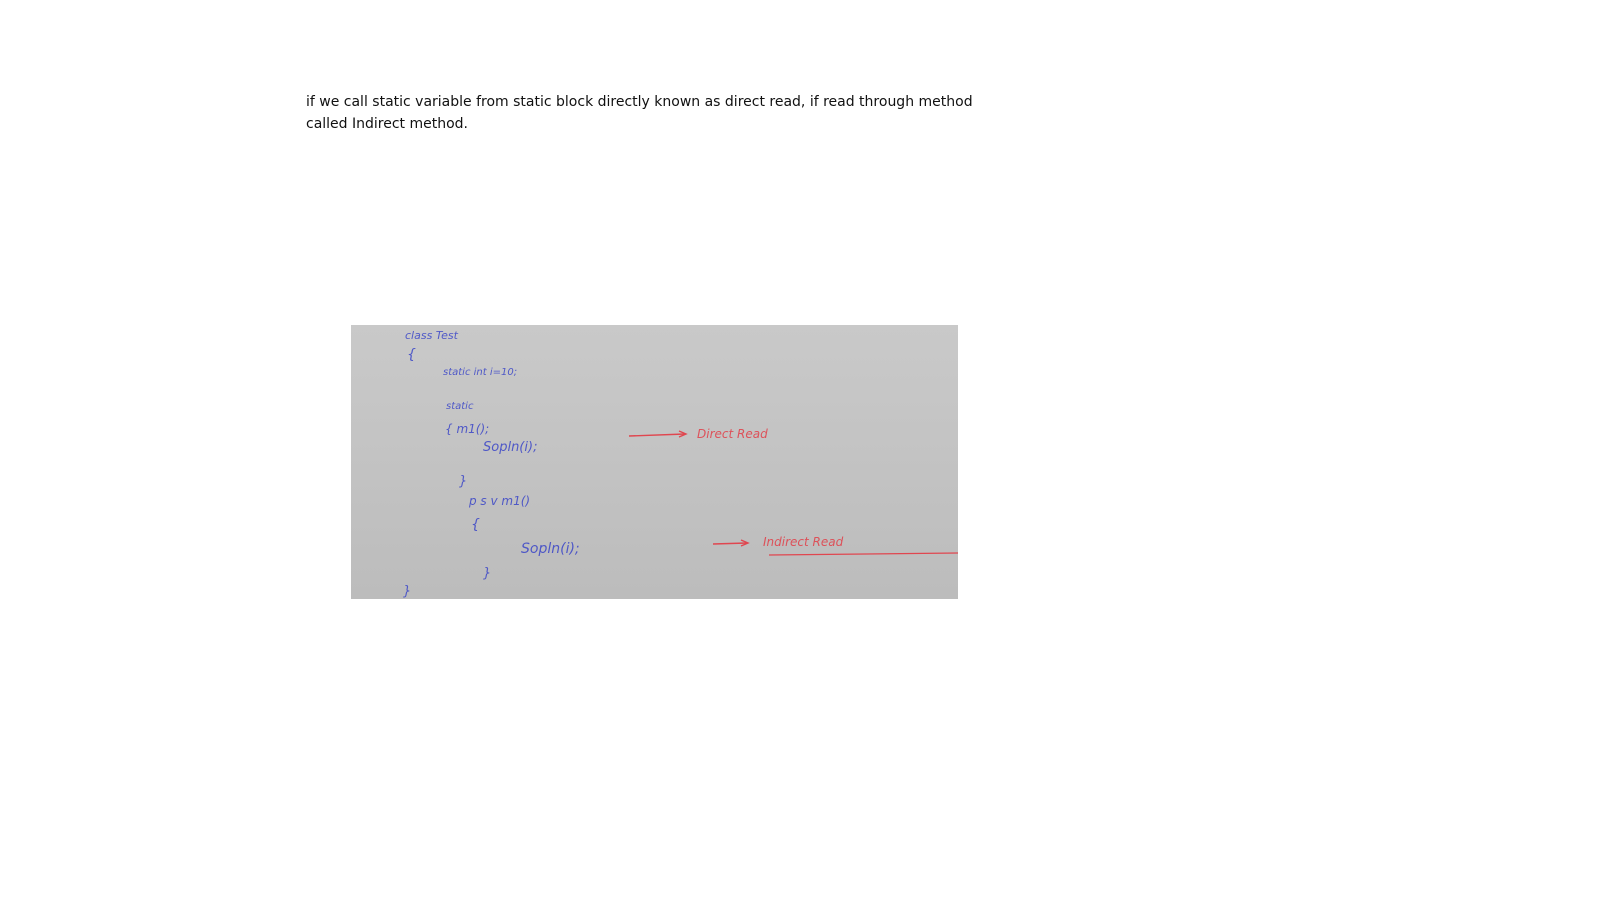  What do you see at coordinates (467, 429) in the screenshot?
I see `code-line-m1-call: { m1();` at bounding box center [467, 429].